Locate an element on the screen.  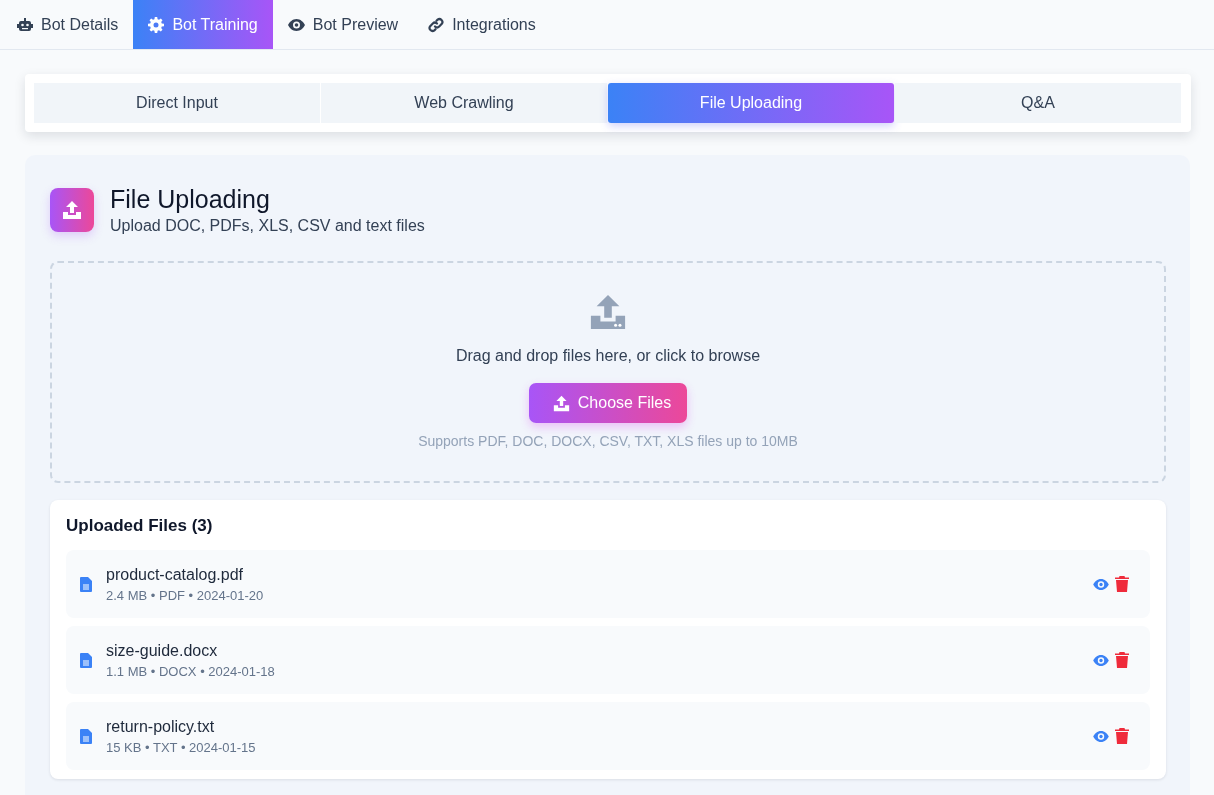
nav-tab: Bot Preview is located at coordinates (343, 24).